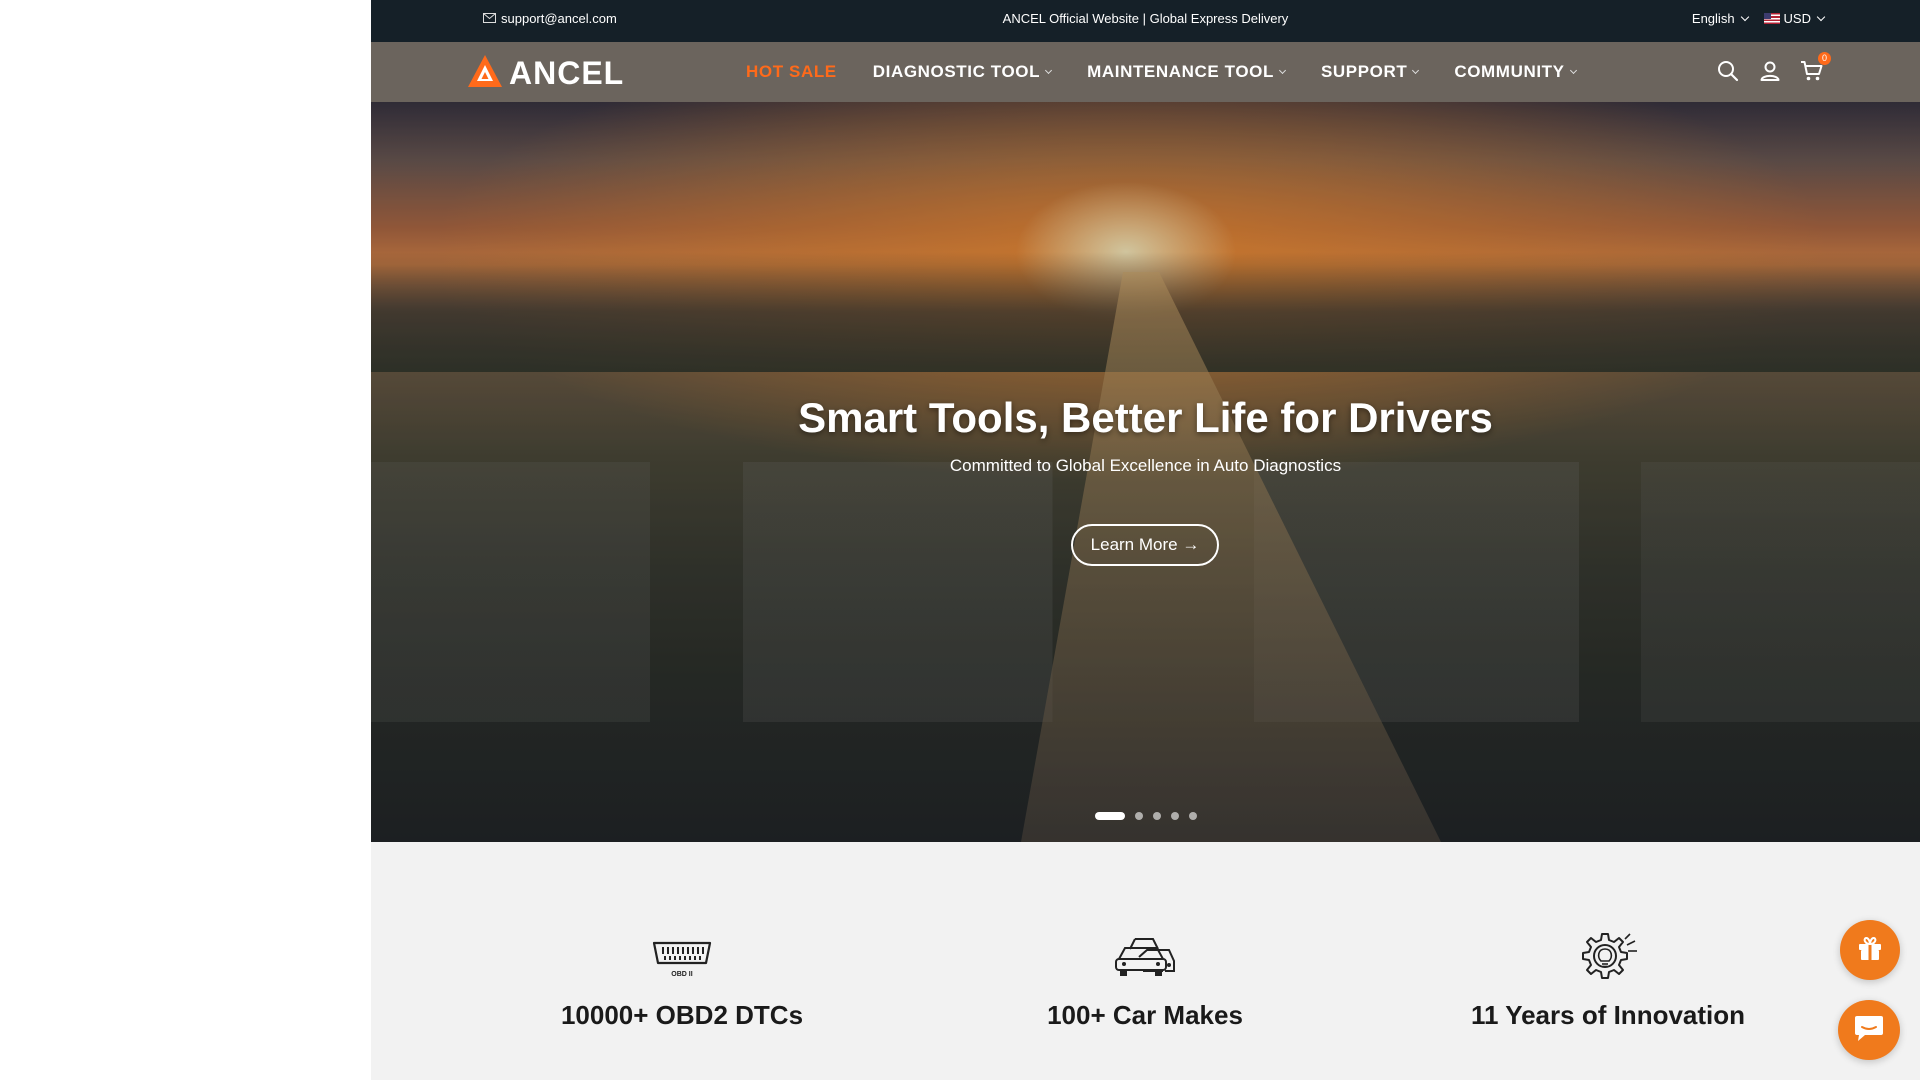  I want to click on obd2-connector-icon: OBD II, so click(682, 961).